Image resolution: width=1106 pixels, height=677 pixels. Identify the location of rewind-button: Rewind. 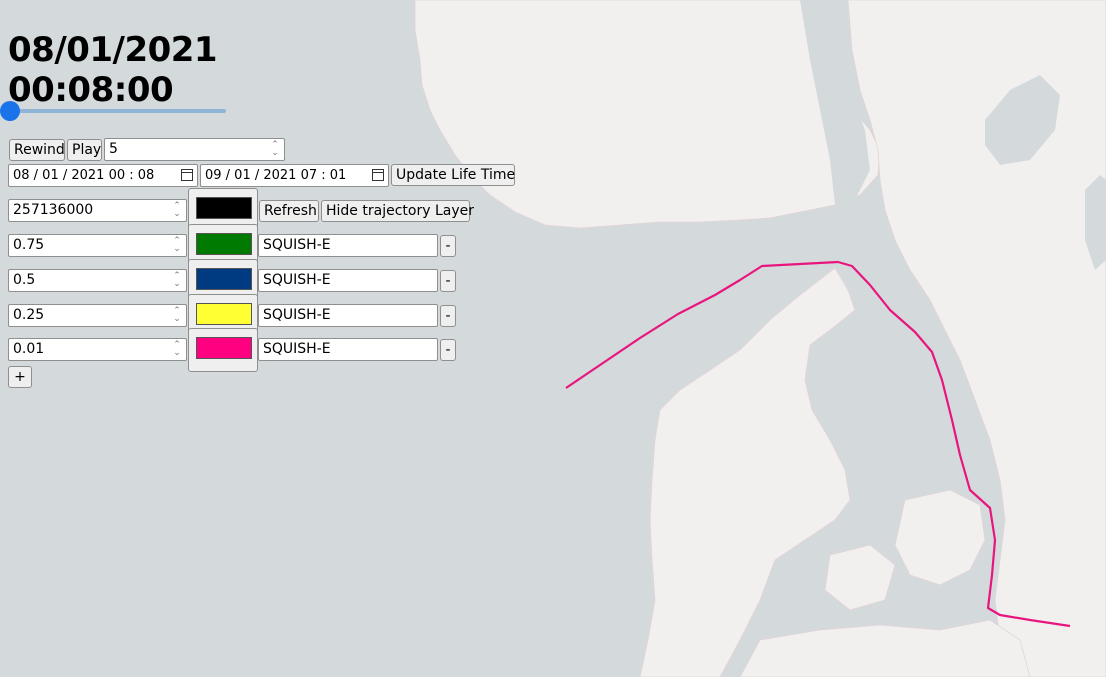
(37, 150).